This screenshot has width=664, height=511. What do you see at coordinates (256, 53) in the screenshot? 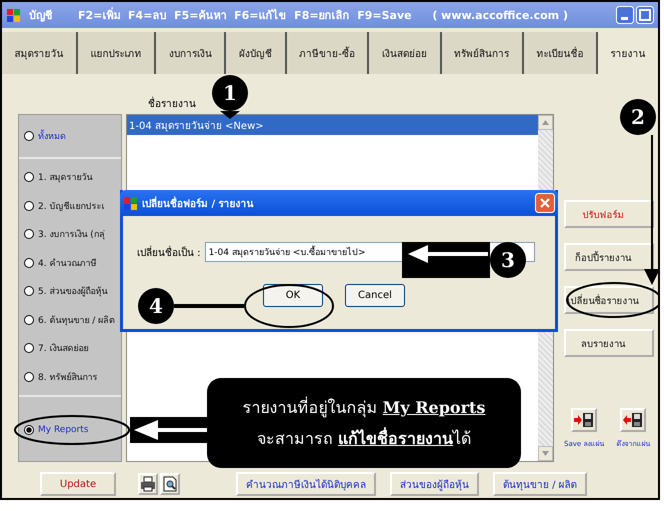
I see `tab: ผังบัญชี` at bounding box center [256, 53].